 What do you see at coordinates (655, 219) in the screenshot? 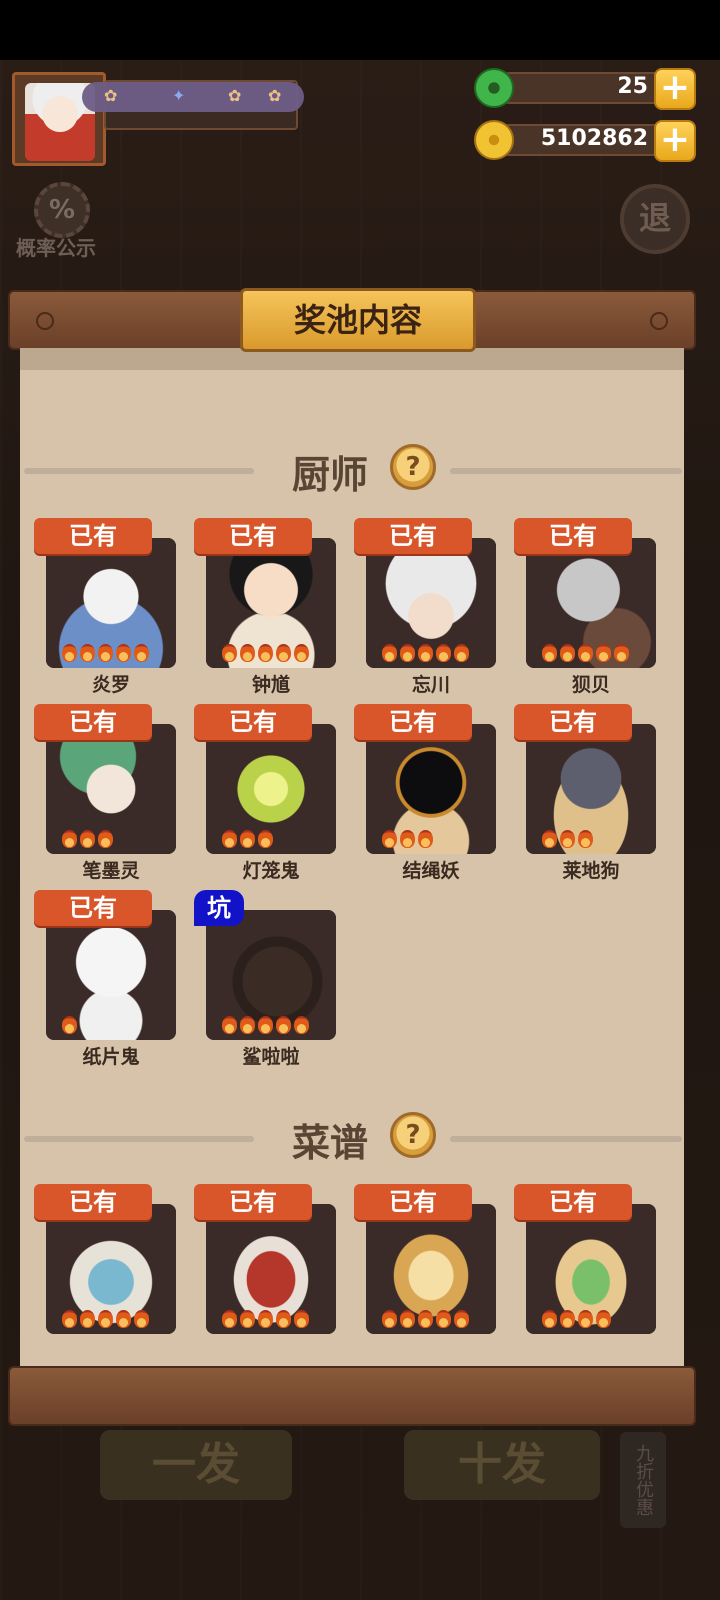
I see `exit-button: 退` at bounding box center [655, 219].